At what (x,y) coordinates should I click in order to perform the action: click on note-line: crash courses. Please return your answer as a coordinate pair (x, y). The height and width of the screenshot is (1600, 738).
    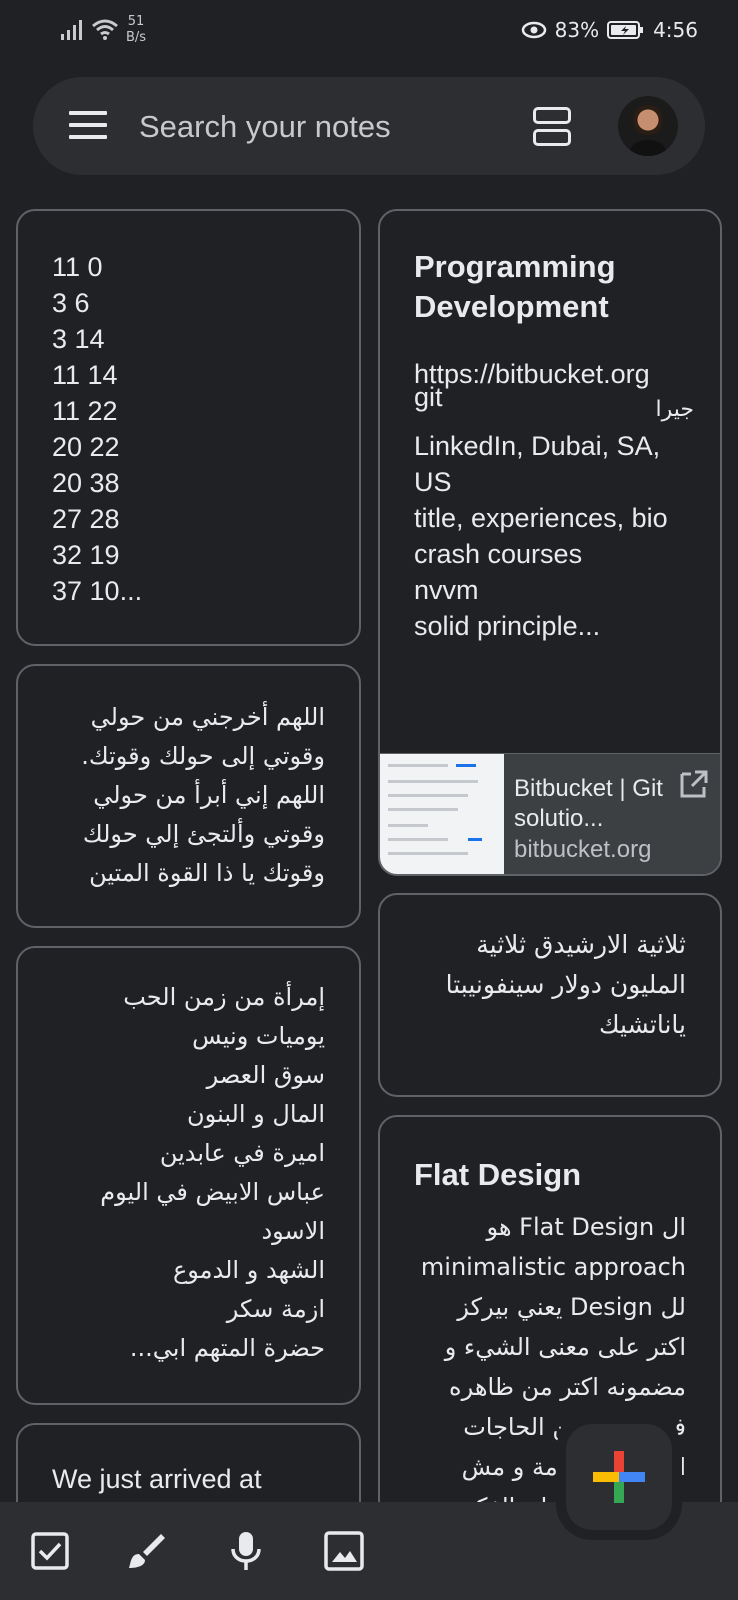
    Looking at the image, I should click on (498, 554).